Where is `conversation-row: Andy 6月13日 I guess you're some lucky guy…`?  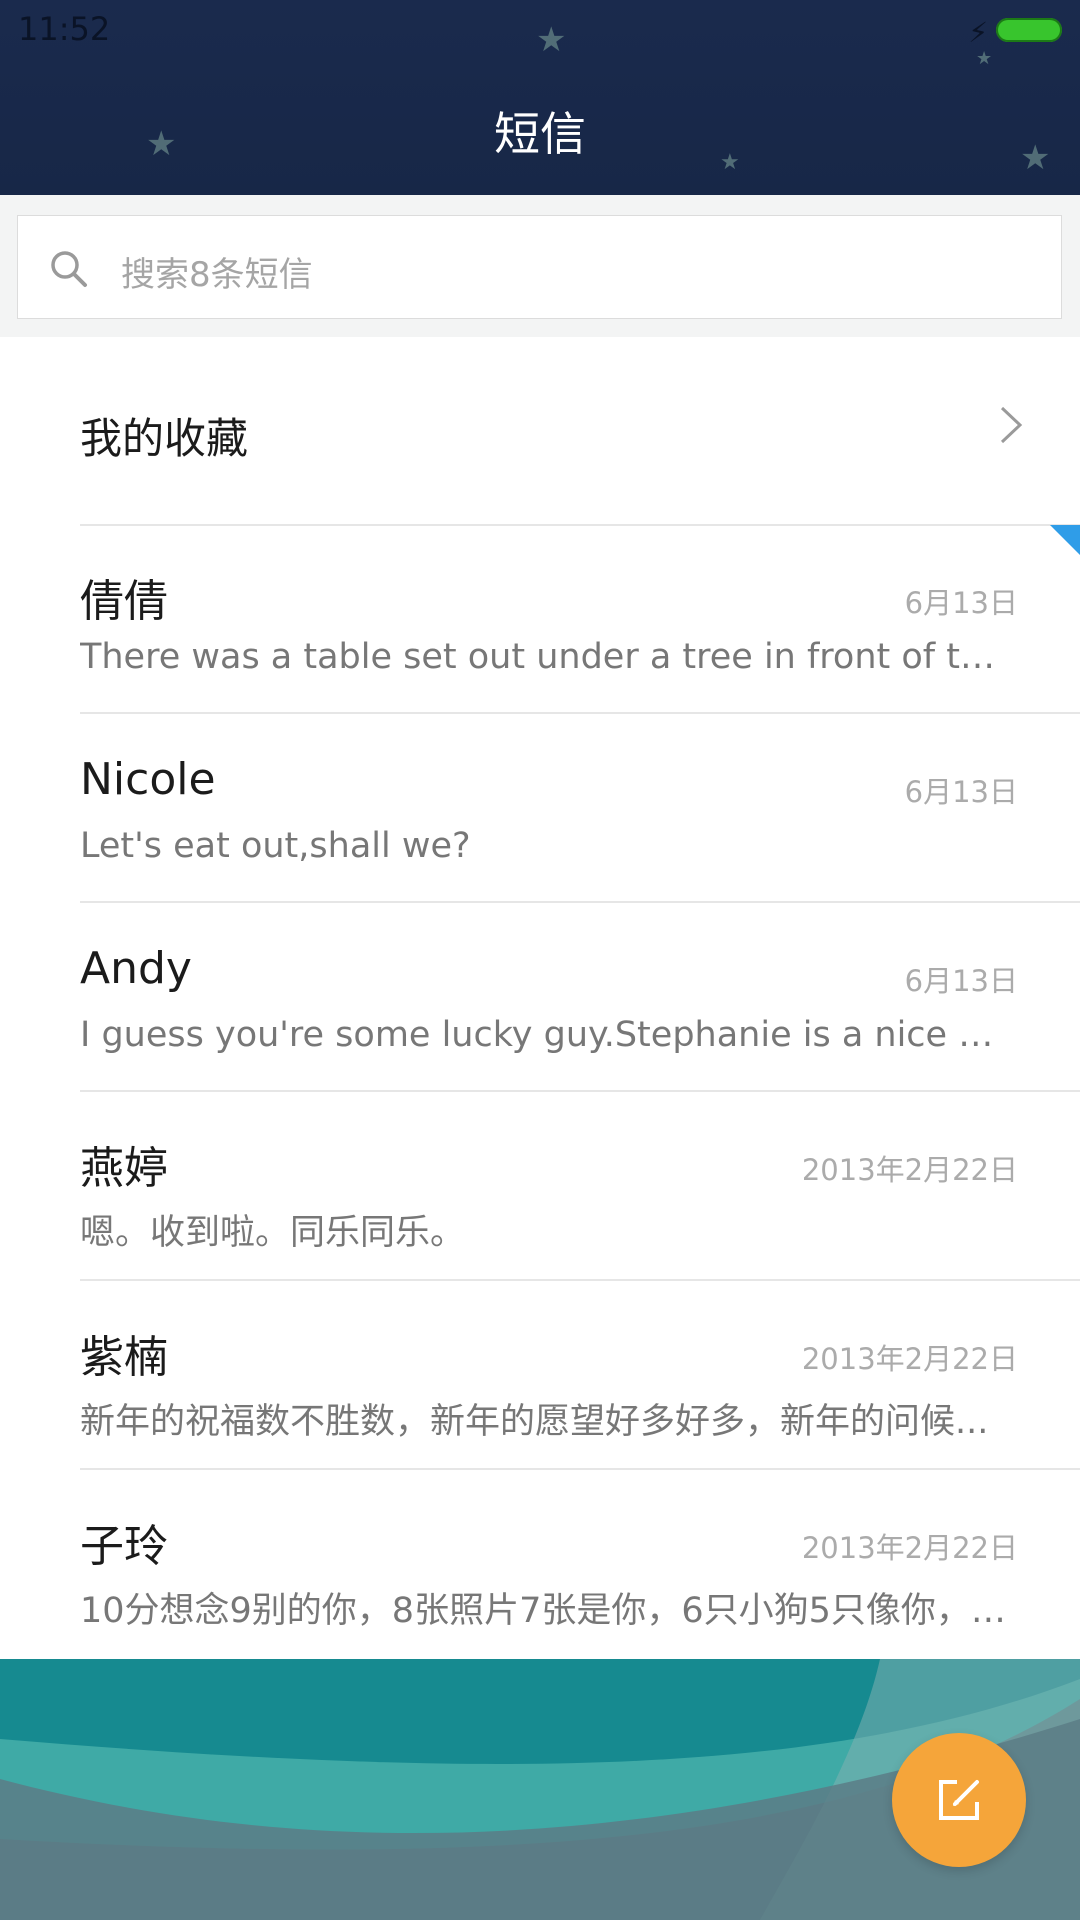
conversation-row: Andy 6月13日 I guess you're some lucky guy… is located at coordinates (540, 997).